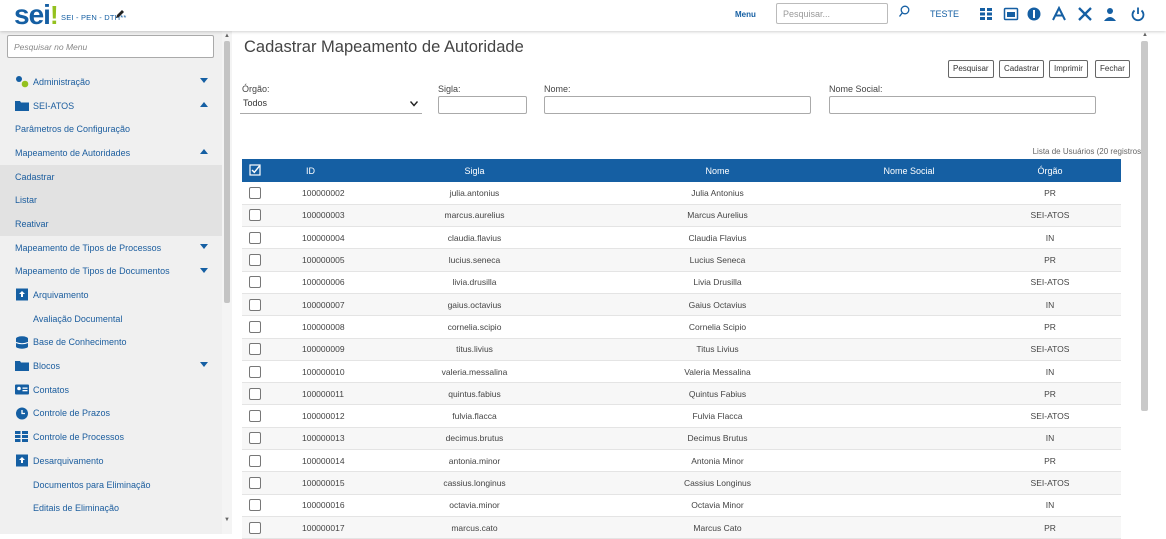  Describe the element at coordinates (1138, 14) in the screenshot. I see `power-icon` at that location.